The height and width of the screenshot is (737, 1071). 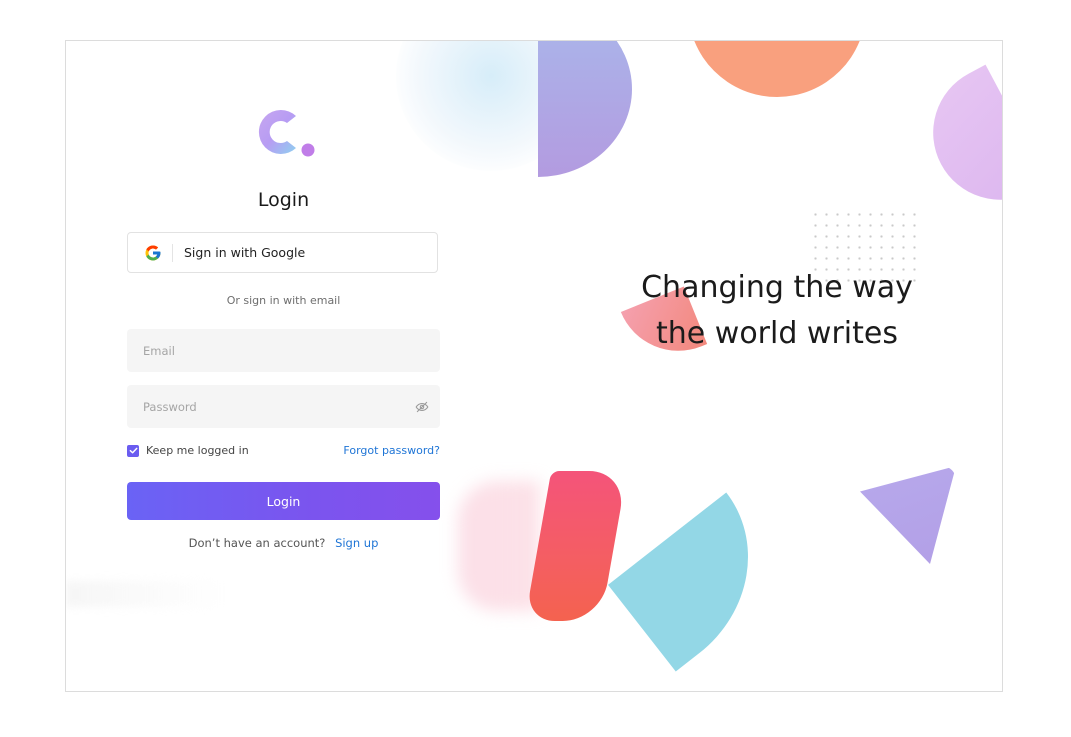 What do you see at coordinates (283, 350) in the screenshot?
I see `email-field` at bounding box center [283, 350].